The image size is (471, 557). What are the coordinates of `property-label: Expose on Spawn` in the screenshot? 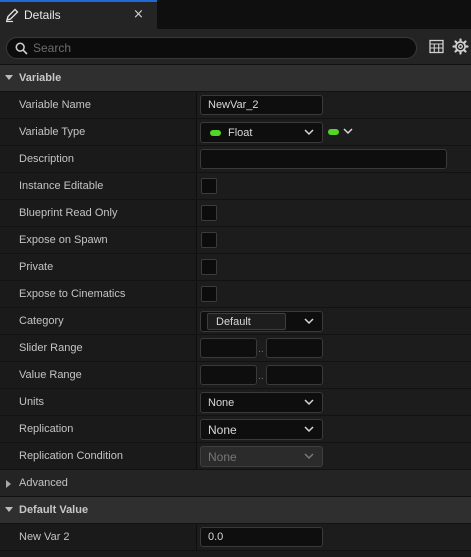 It's located at (63, 240).